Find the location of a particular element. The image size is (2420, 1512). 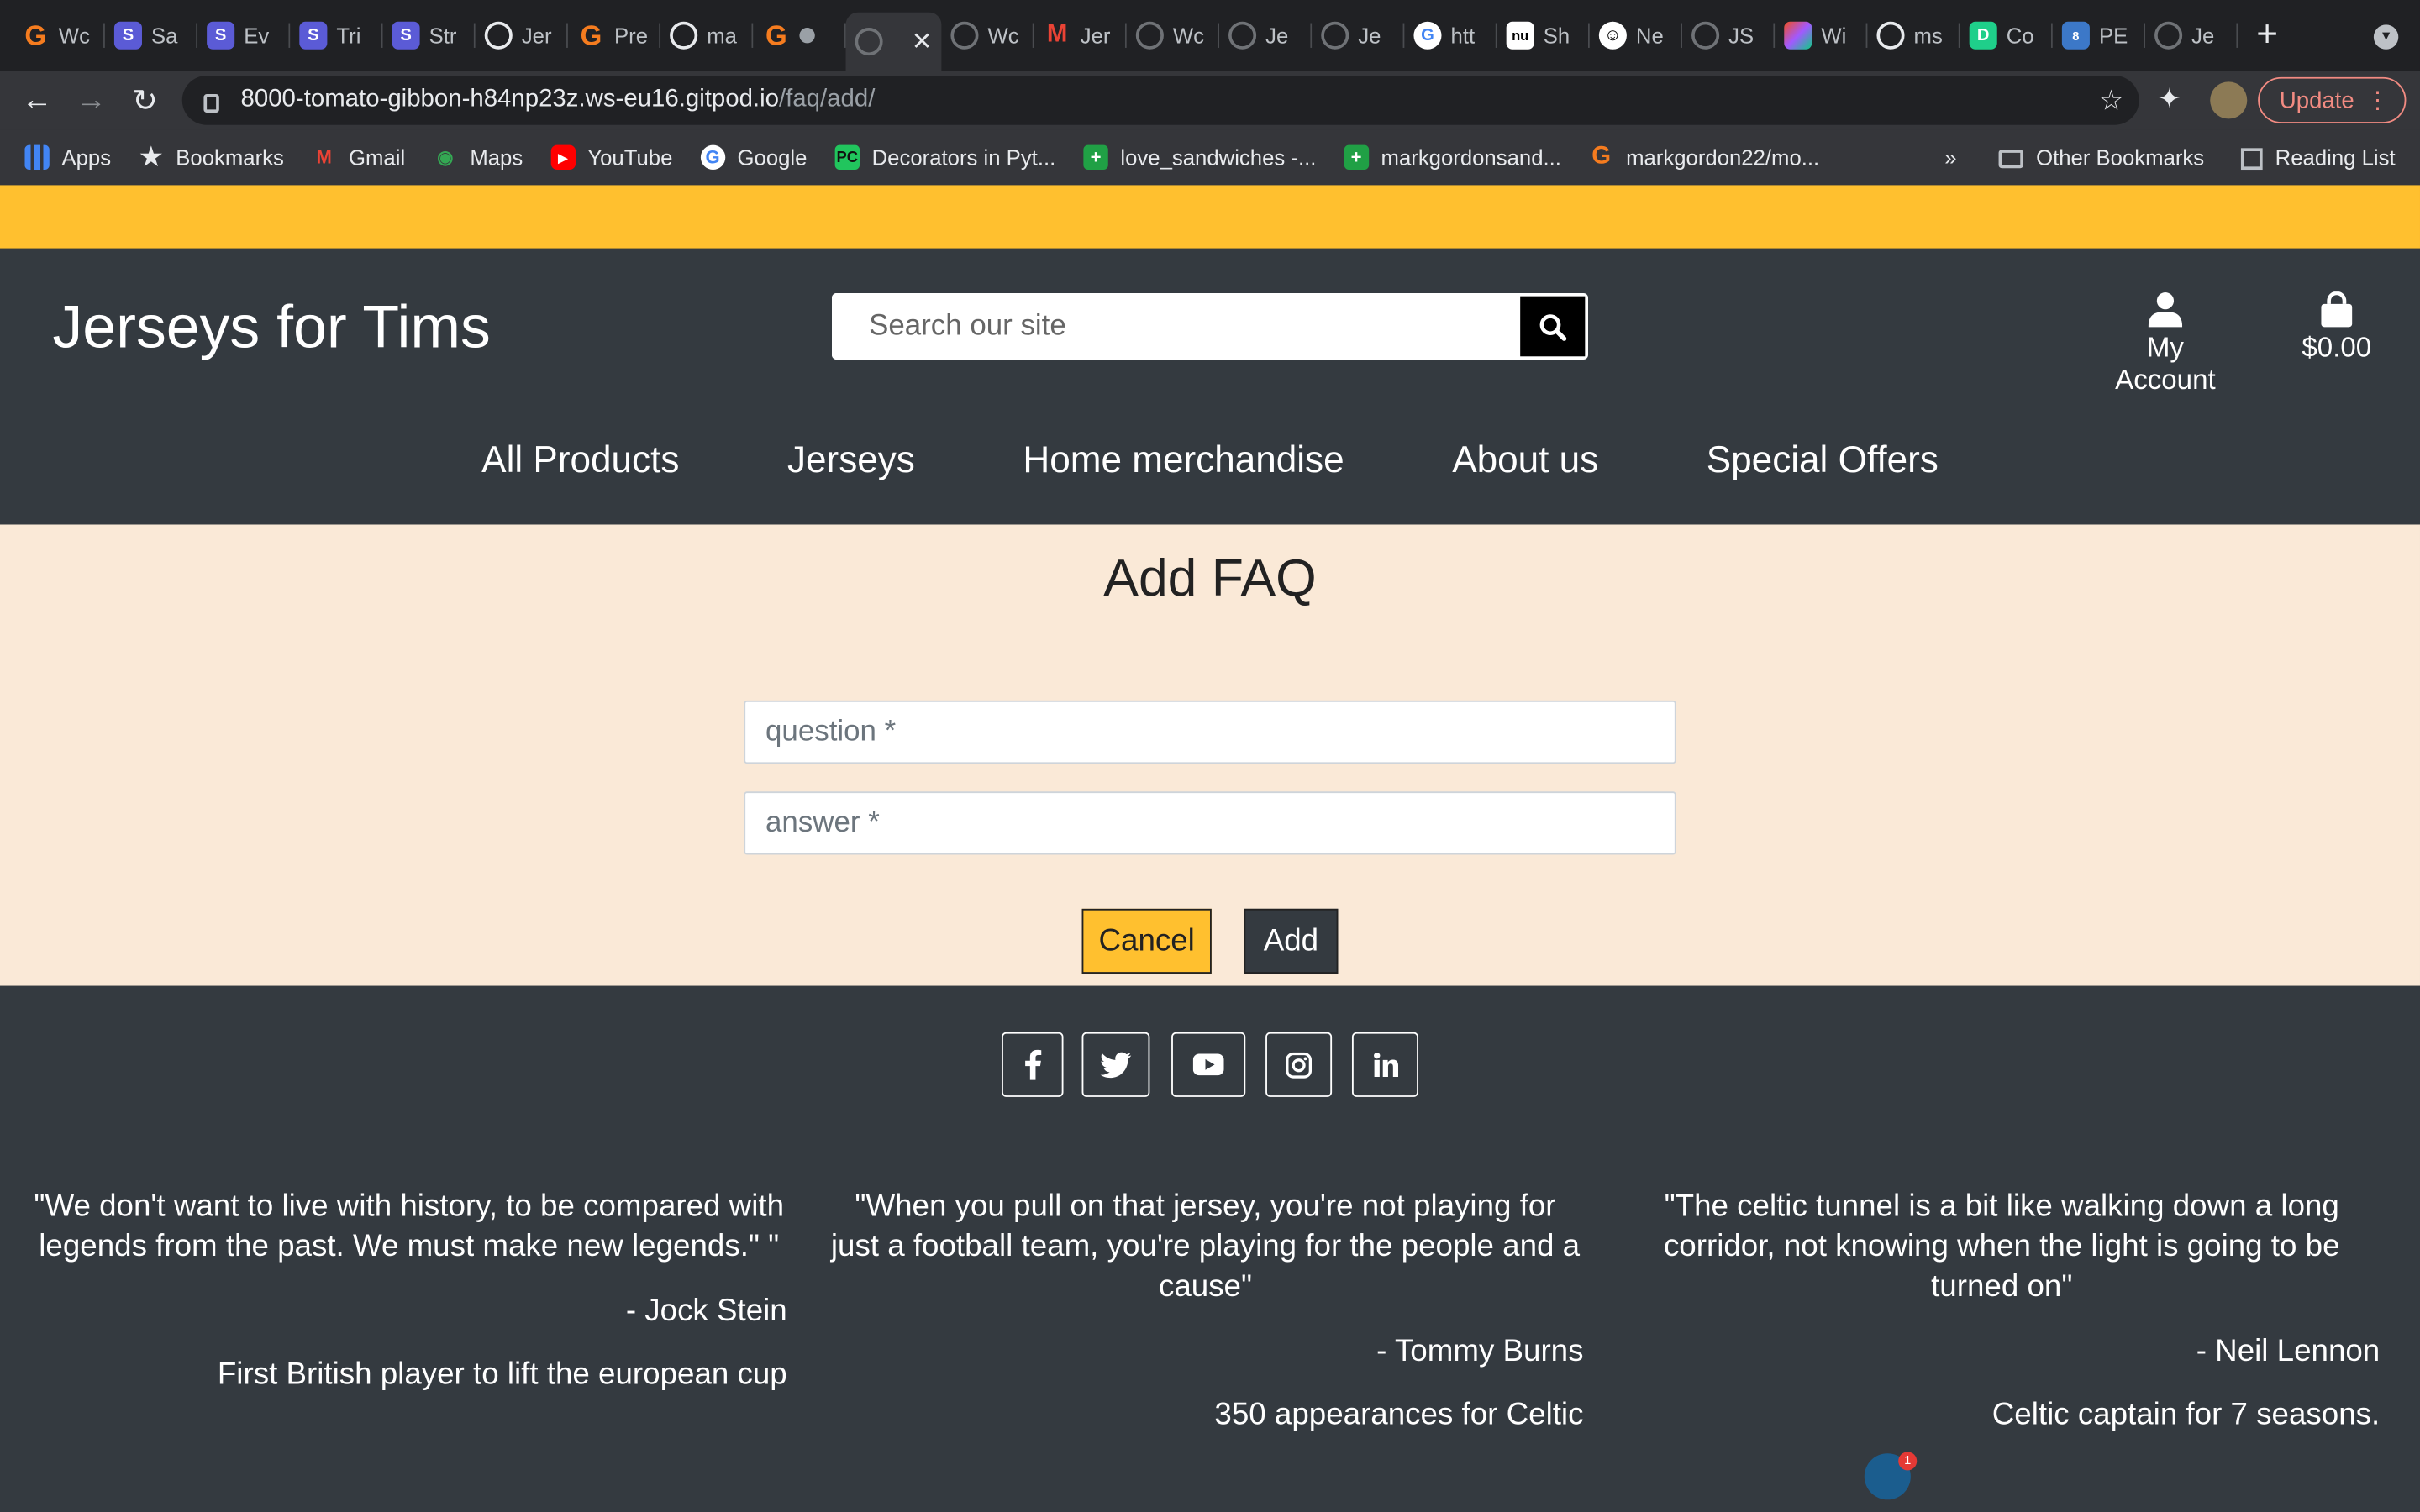

bookmarks-overflow-button: » is located at coordinates (1950, 157).